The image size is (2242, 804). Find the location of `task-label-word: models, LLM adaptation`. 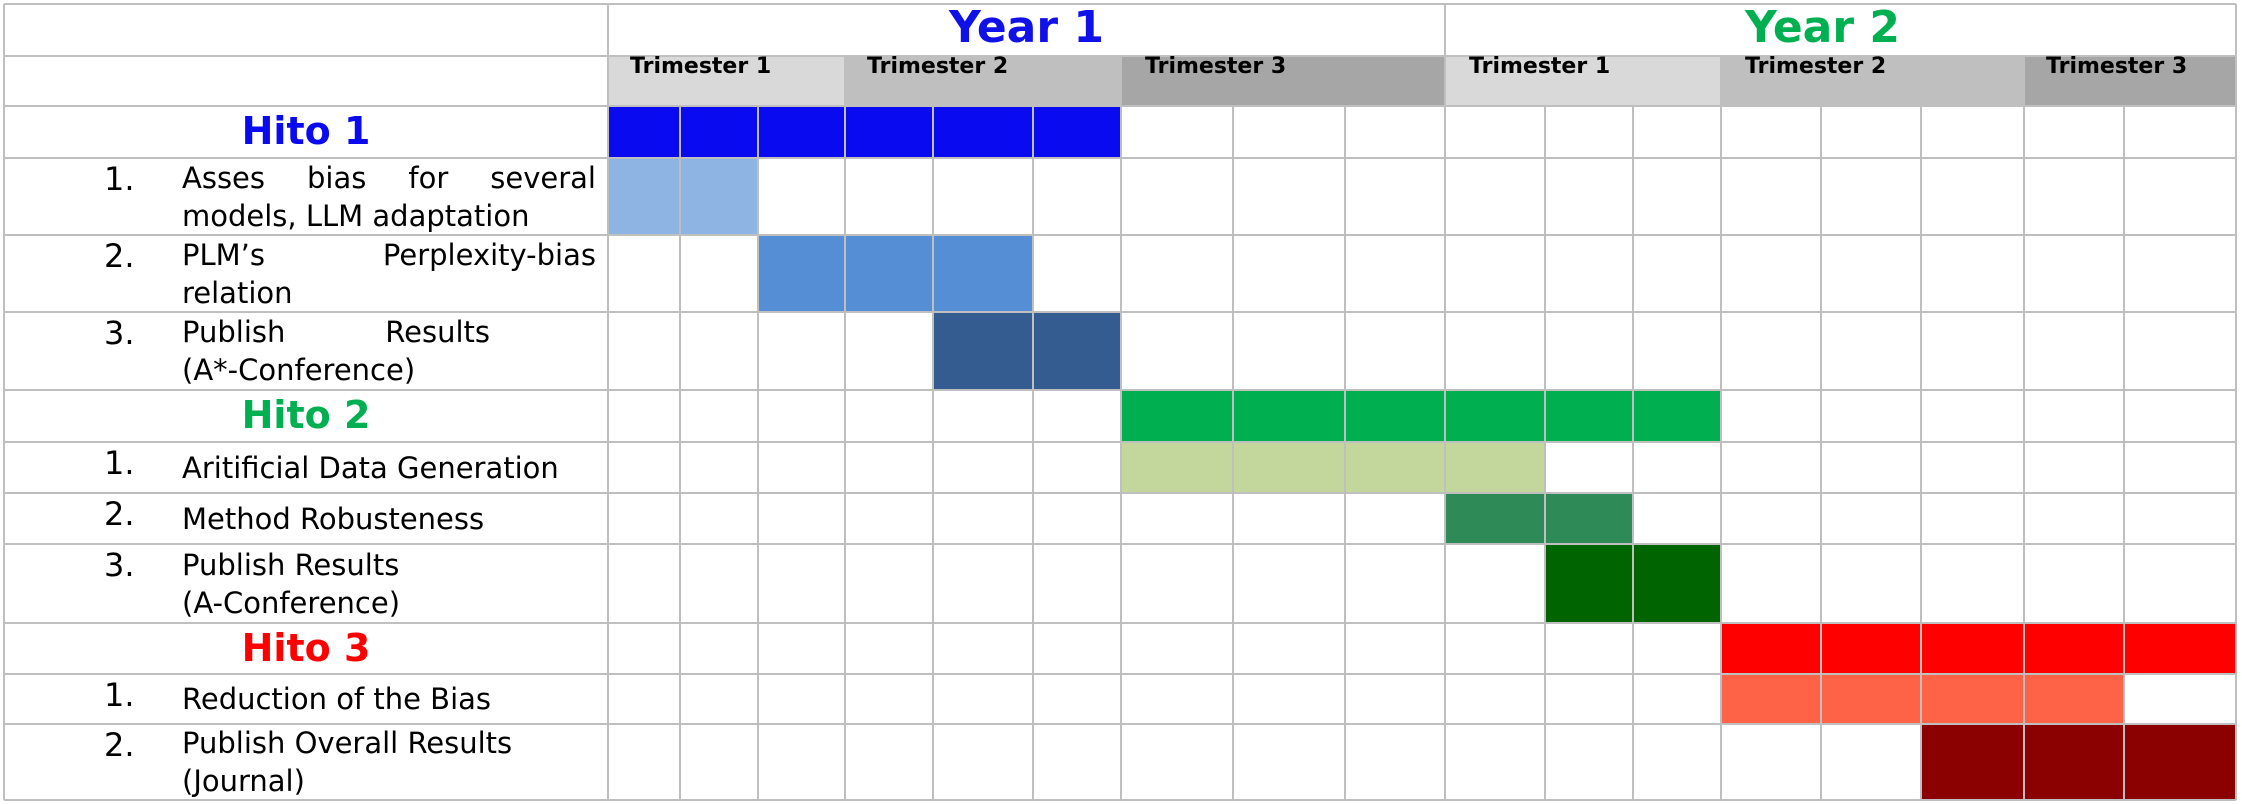

task-label-word: models, LLM adaptation is located at coordinates (356, 215).